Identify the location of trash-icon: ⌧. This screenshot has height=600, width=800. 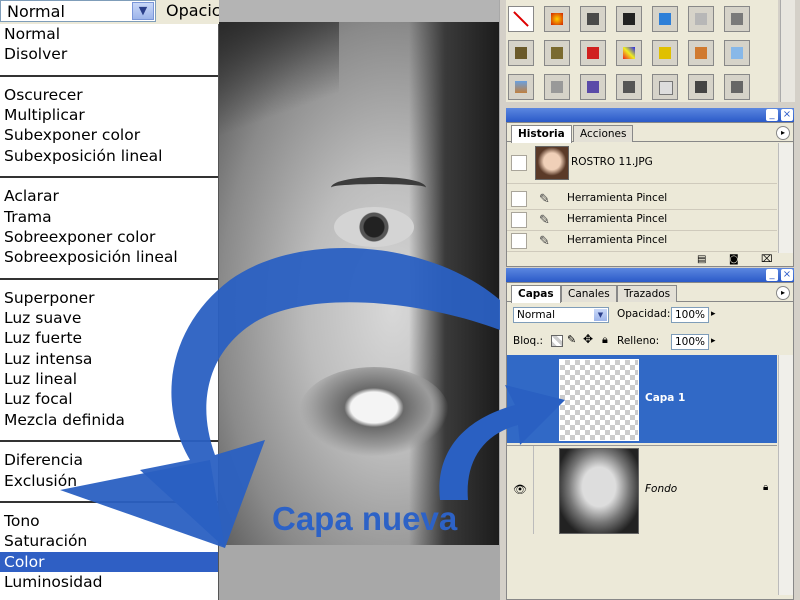
(767, 259).